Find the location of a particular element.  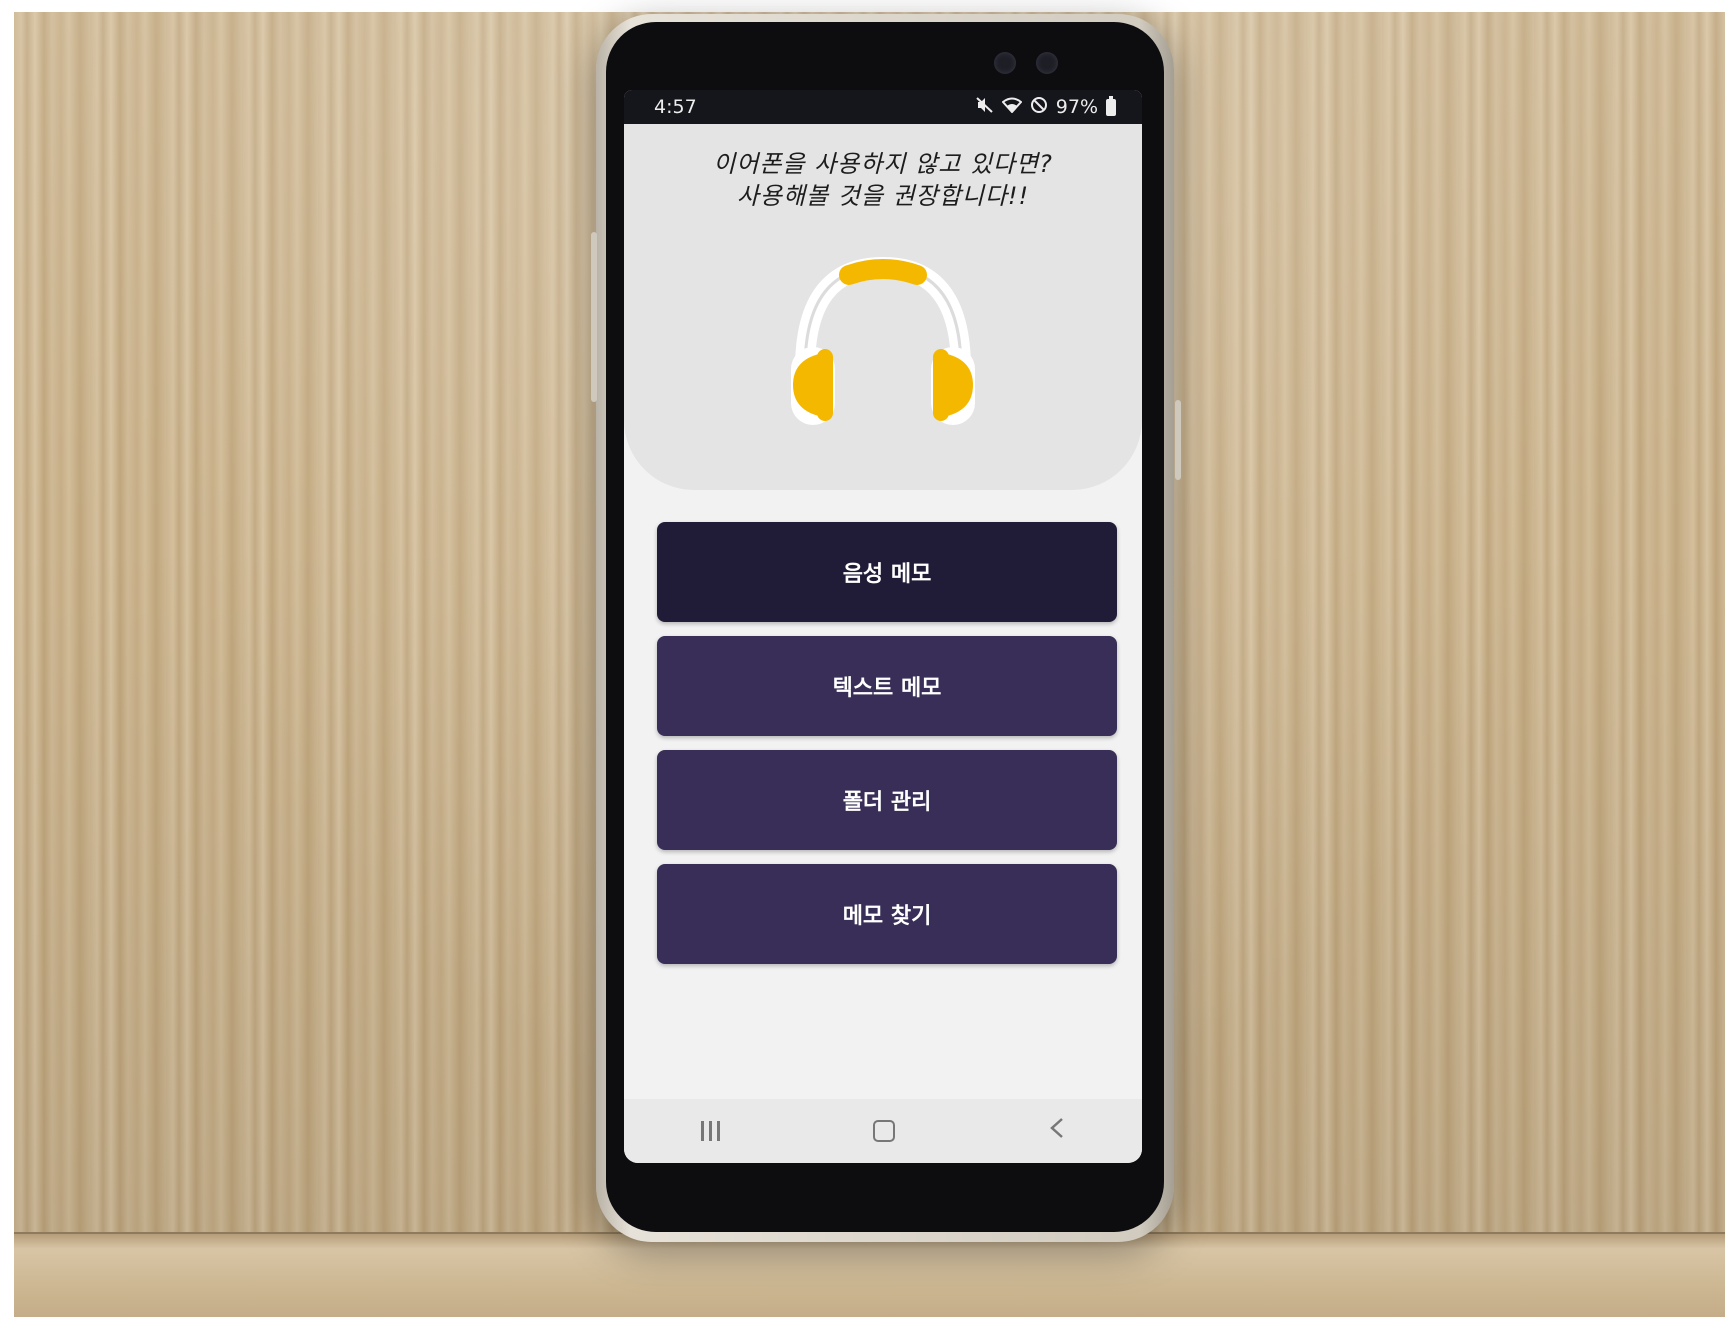

navigation-bar is located at coordinates (883, 1131).